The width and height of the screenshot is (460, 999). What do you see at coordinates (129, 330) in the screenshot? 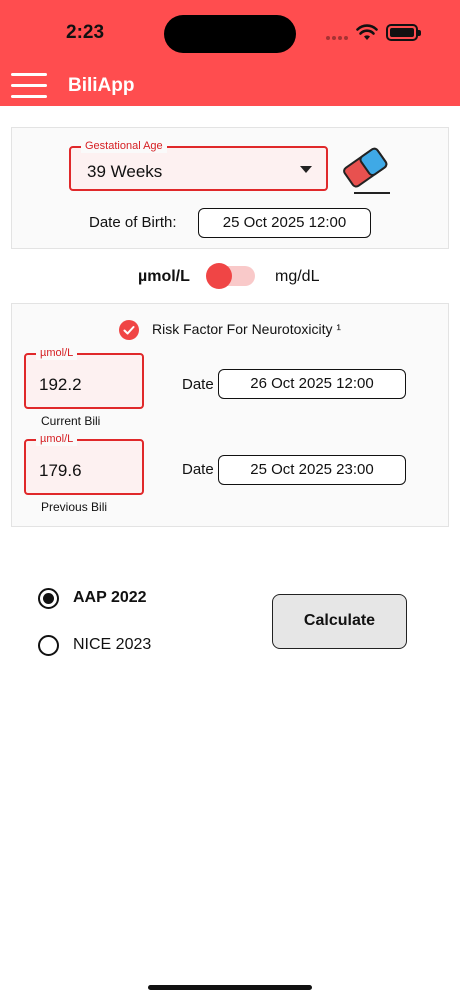
I see `check-icon` at bounding box center [129, 330].